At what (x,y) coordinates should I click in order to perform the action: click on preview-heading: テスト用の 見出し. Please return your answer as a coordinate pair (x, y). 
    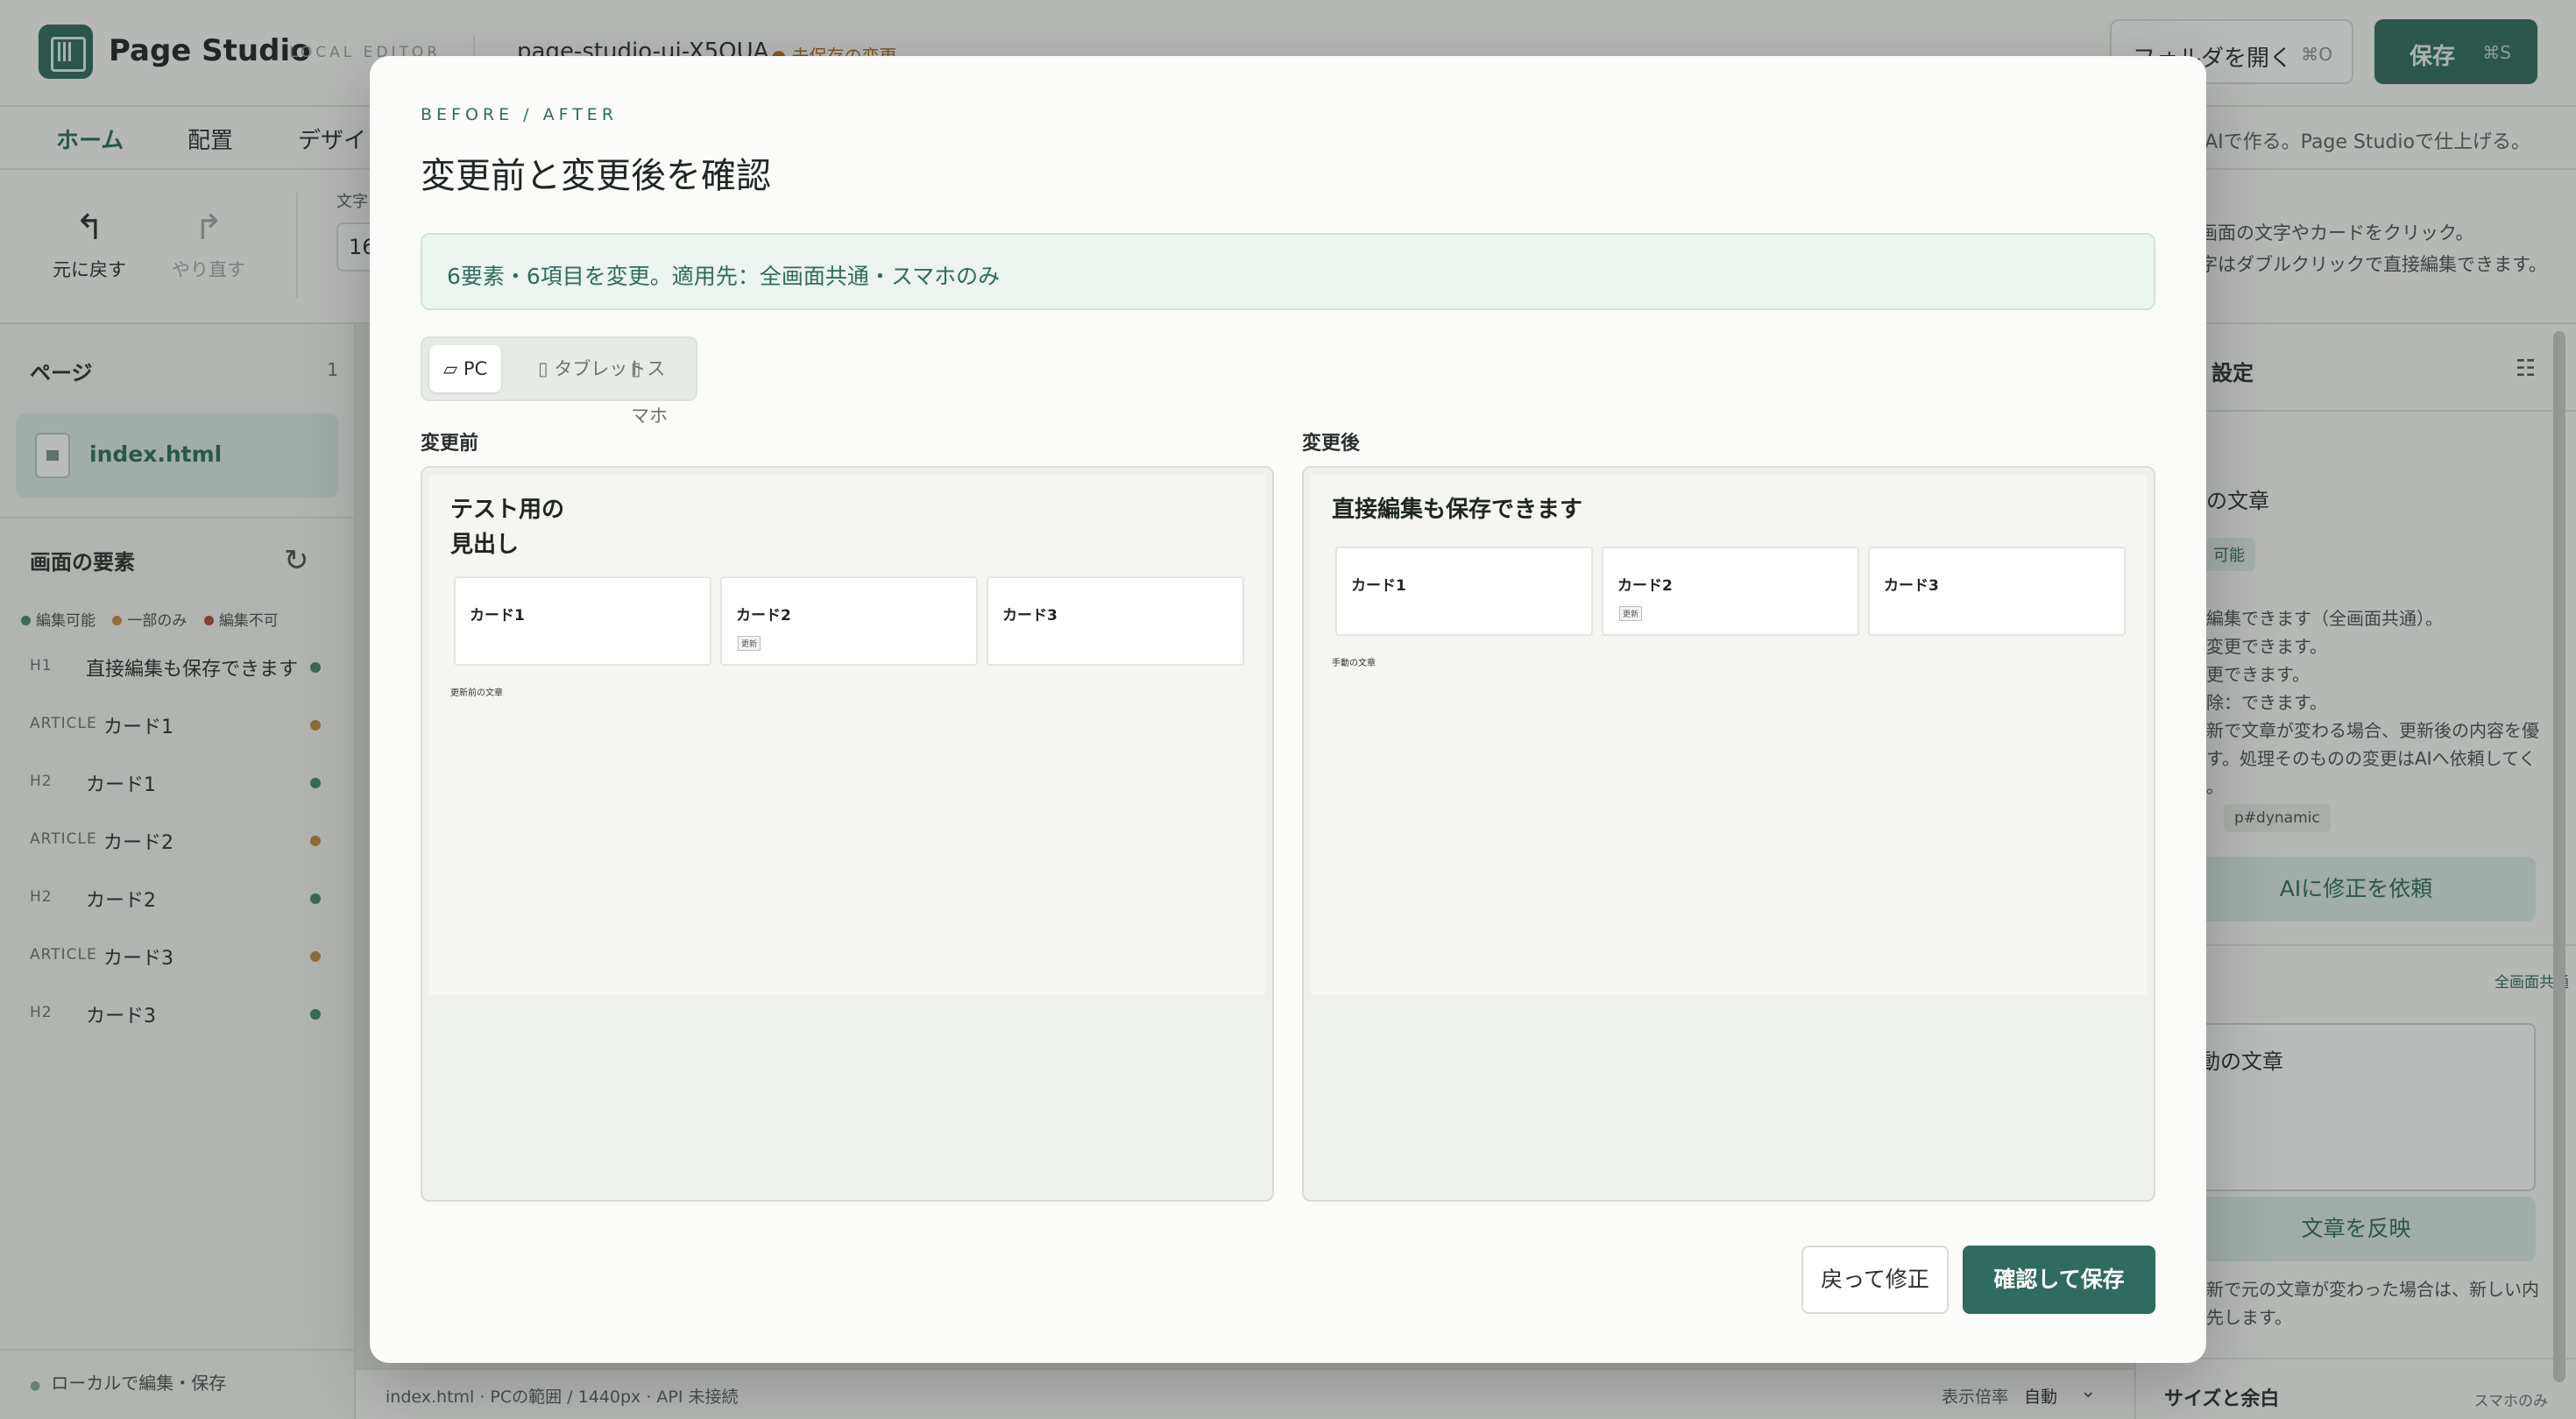
    Looking at the image, I should click on (507, 527).